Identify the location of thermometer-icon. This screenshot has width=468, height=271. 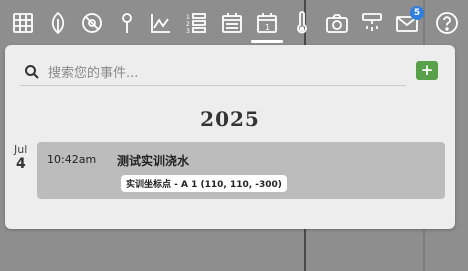
(302, 23).